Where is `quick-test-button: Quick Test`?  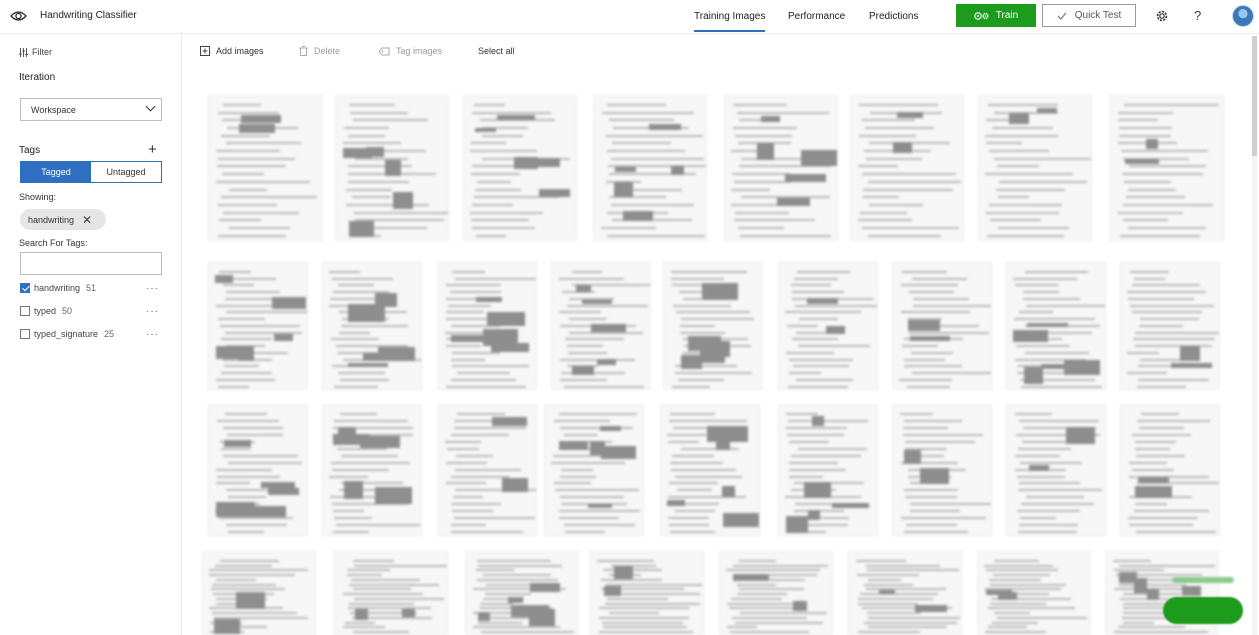 quick-test-button: Quick Test is located at coordinates (1089, 15).